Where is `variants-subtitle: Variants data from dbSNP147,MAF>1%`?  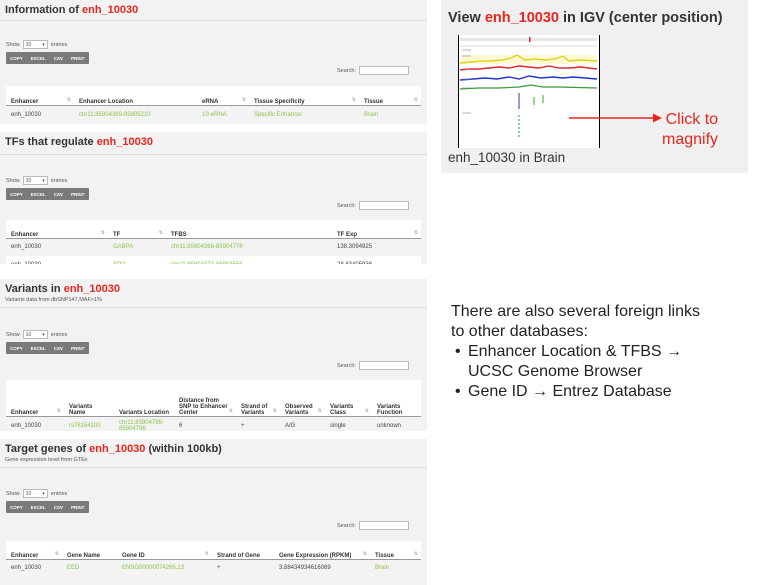 variants-subtitle: Variants data from dbSNP147,MAF>1% is located at coordinates (53, 300).